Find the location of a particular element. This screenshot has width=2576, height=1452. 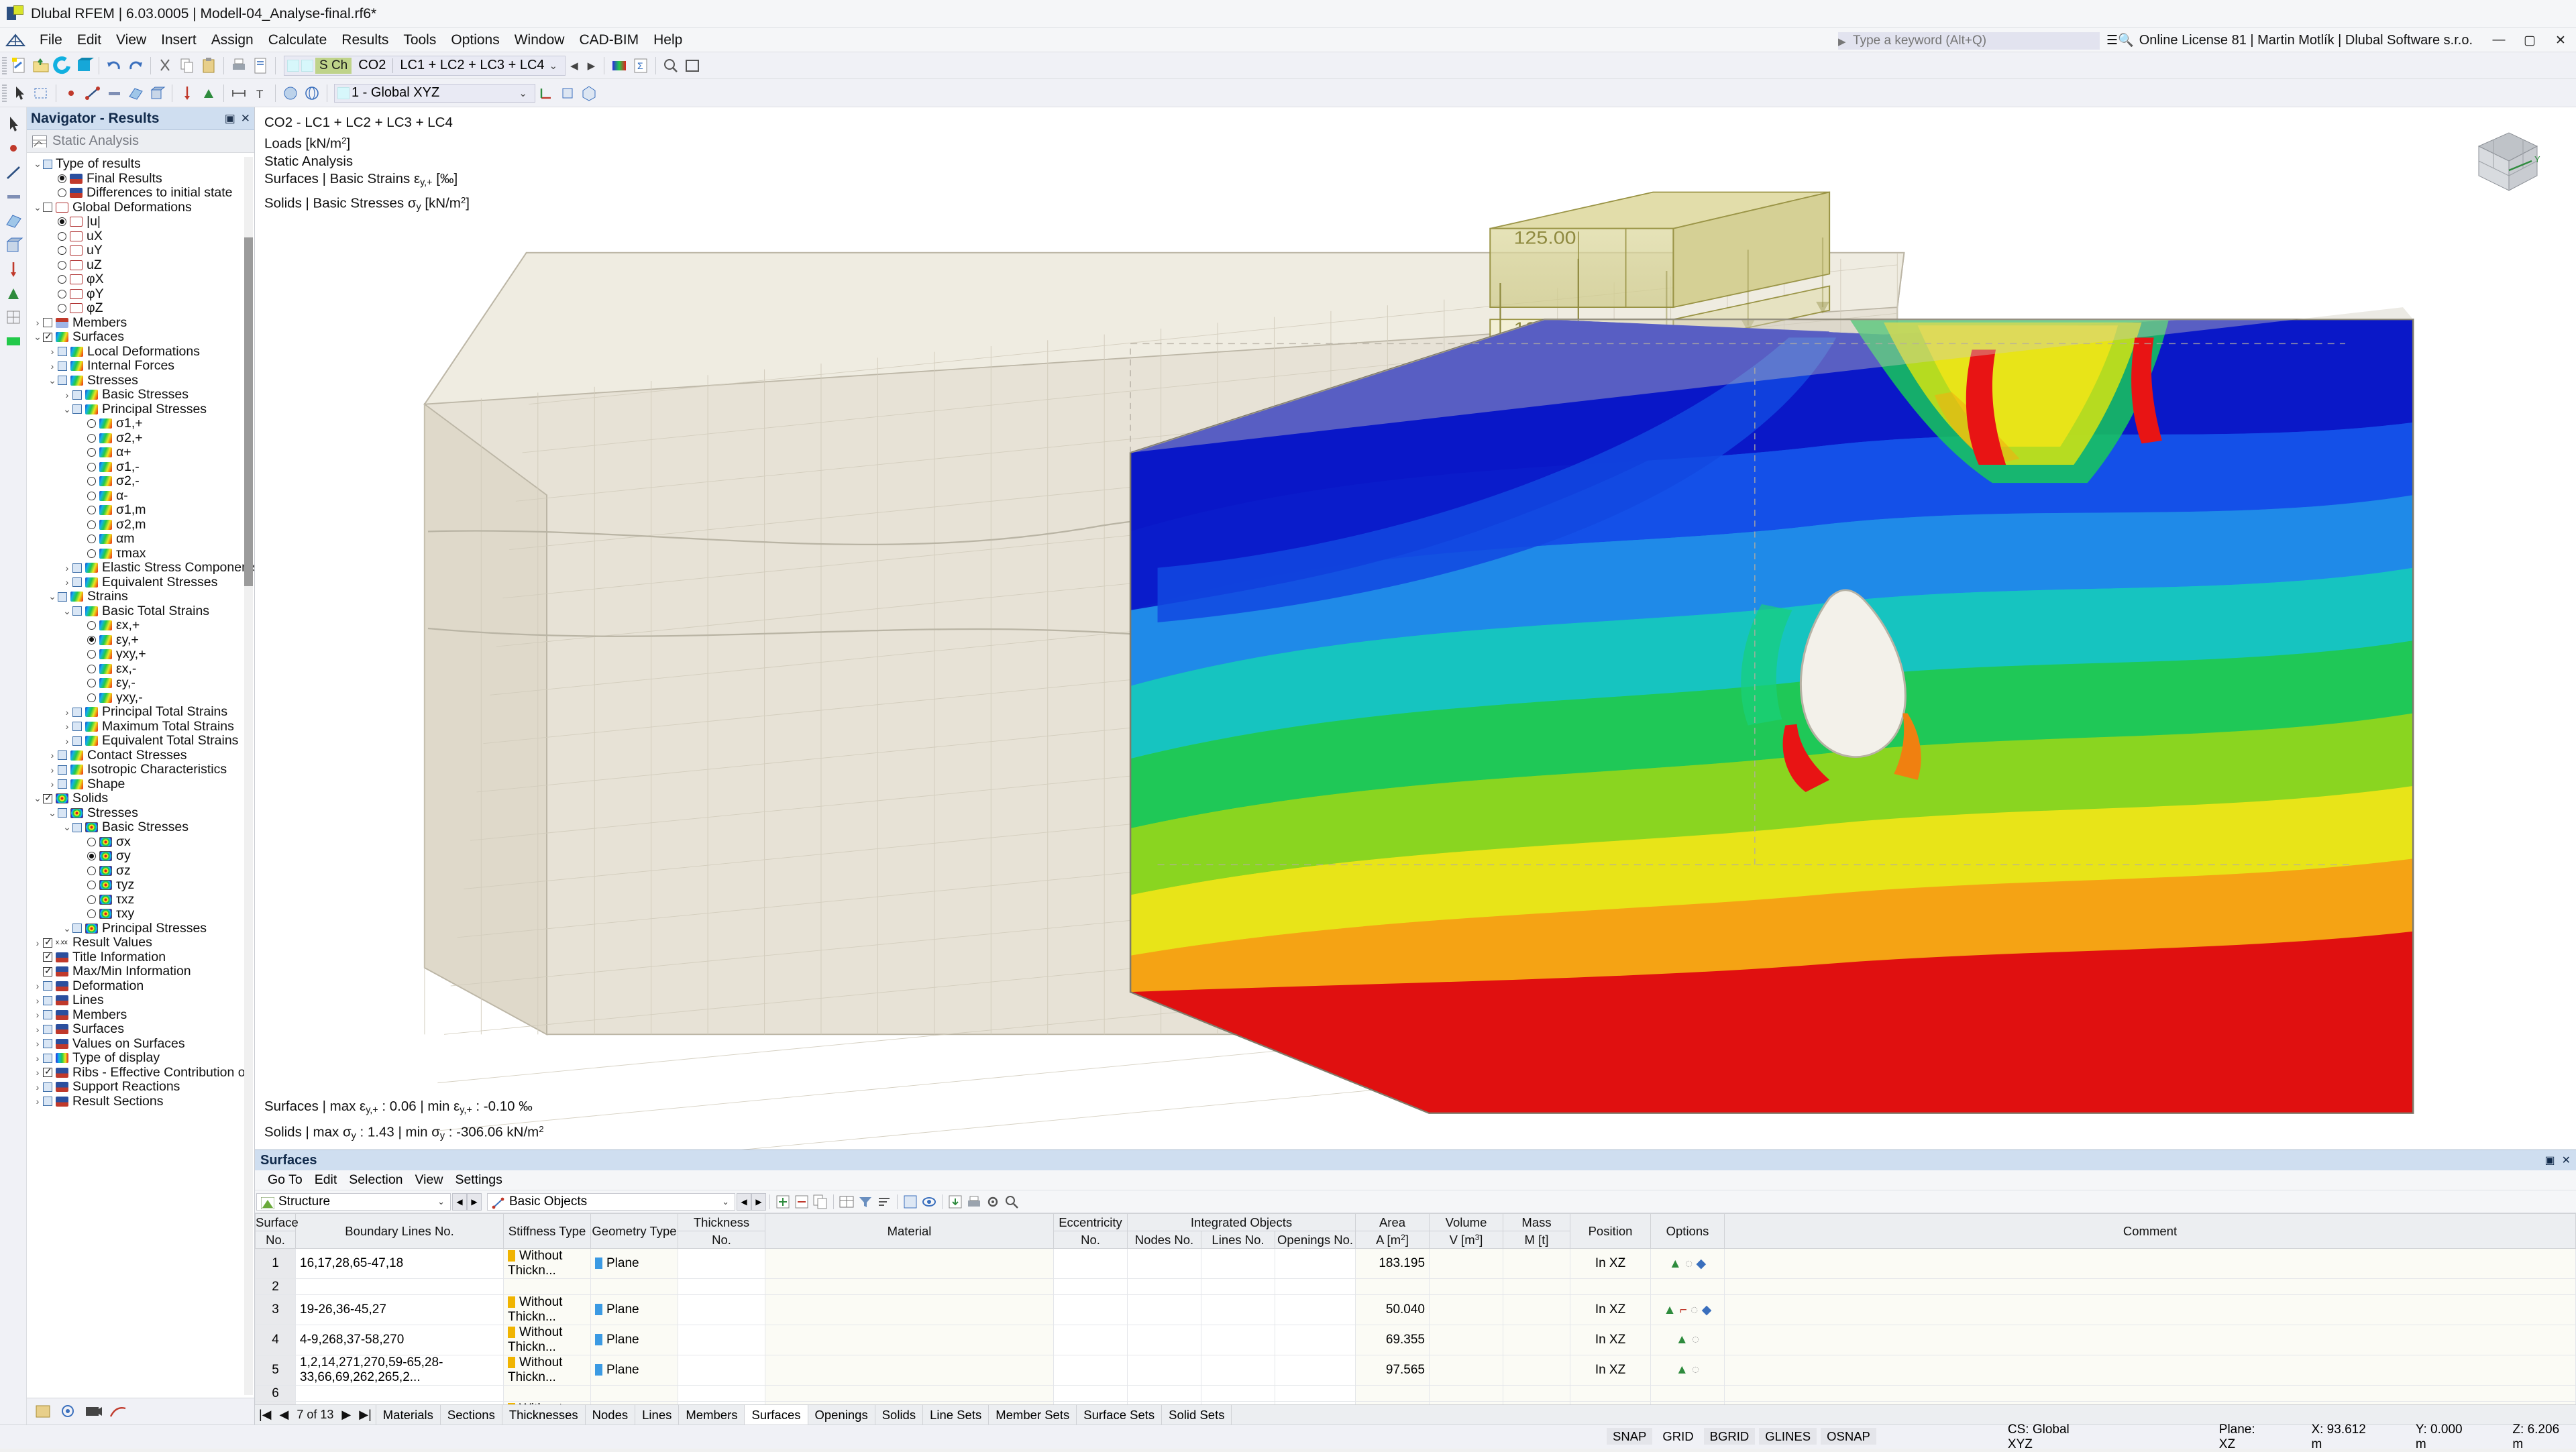

rail-results-icon is located at coordinates (13, 341).